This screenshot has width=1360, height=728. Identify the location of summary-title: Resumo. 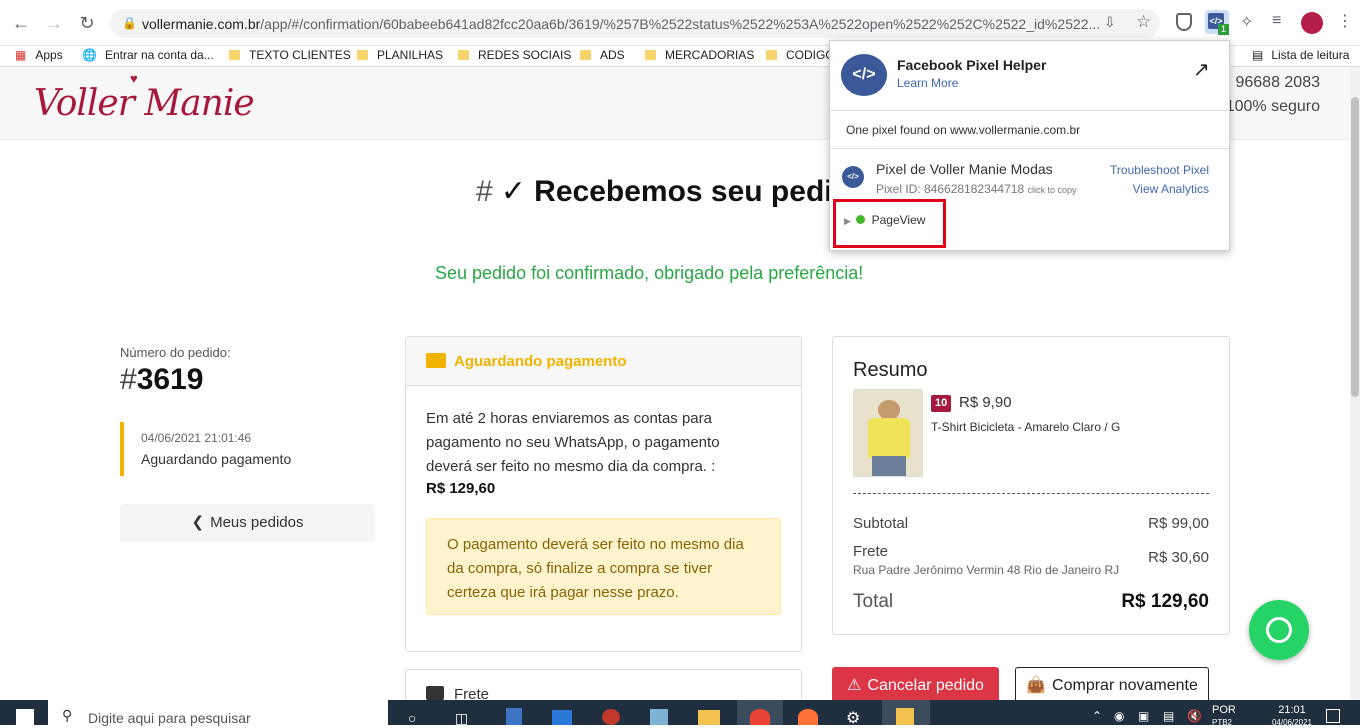
(890, 370).